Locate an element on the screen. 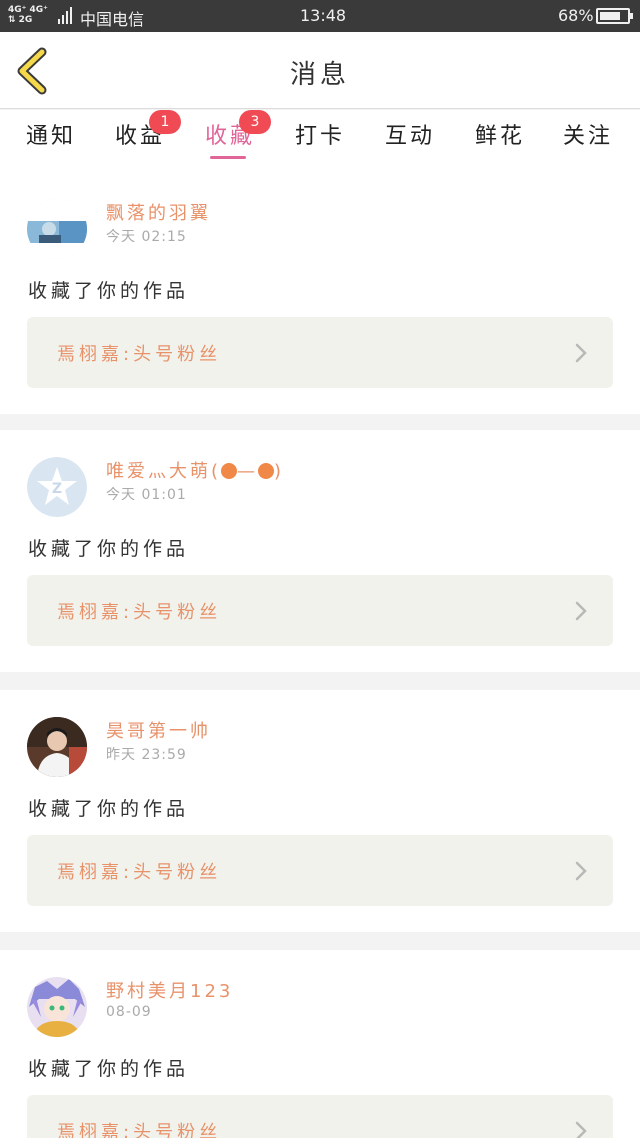 This screenshot has height=1138, width=640. tab-label: 通知 is located at coordinates (50, 136).